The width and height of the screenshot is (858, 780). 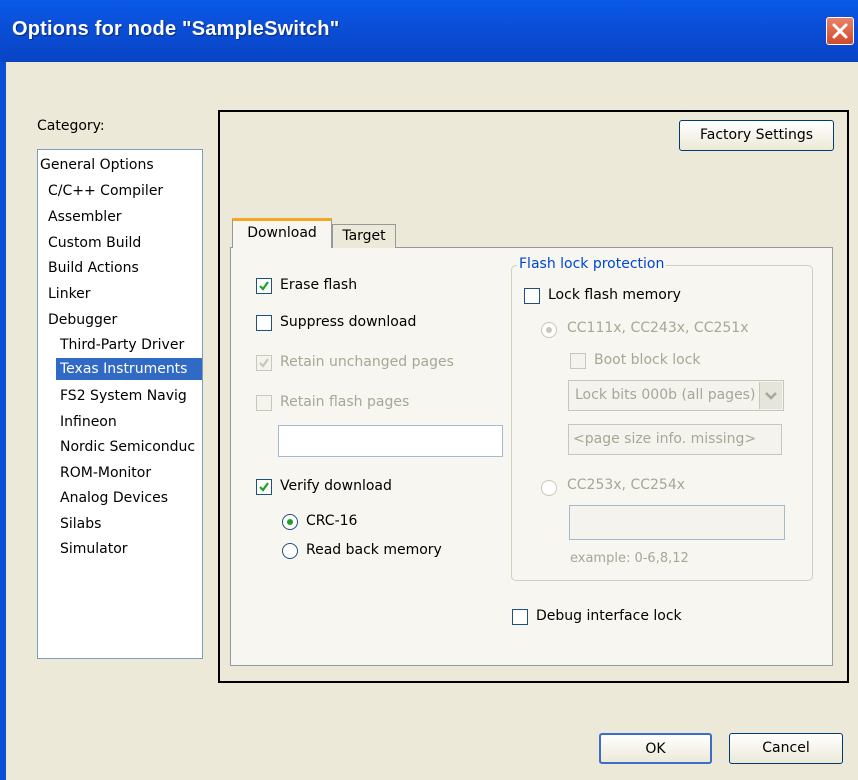 I want to click on close-icon, so click(x=840, y=31).